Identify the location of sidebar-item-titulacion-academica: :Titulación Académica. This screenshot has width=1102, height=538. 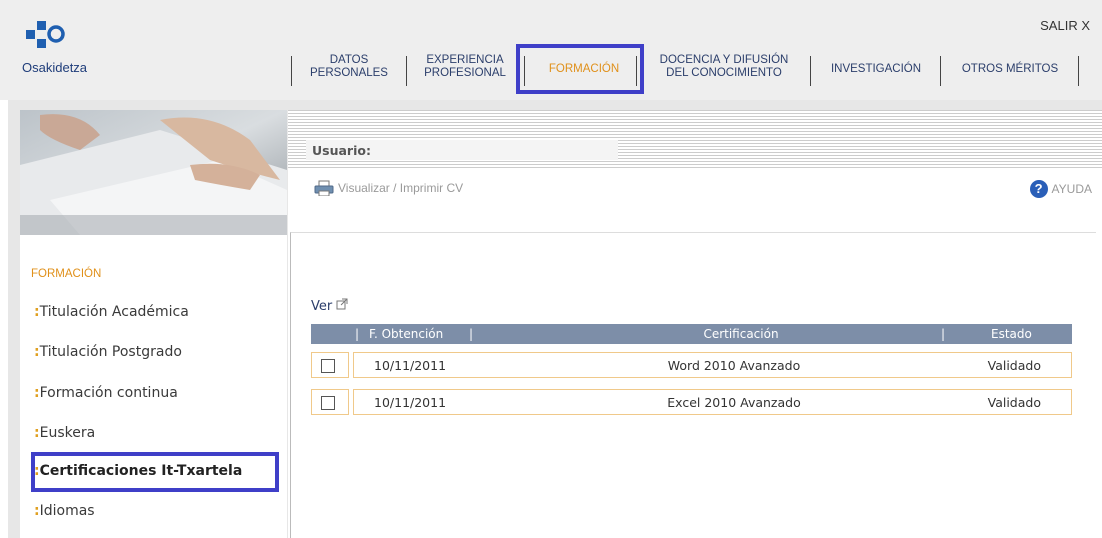
(111, 312).